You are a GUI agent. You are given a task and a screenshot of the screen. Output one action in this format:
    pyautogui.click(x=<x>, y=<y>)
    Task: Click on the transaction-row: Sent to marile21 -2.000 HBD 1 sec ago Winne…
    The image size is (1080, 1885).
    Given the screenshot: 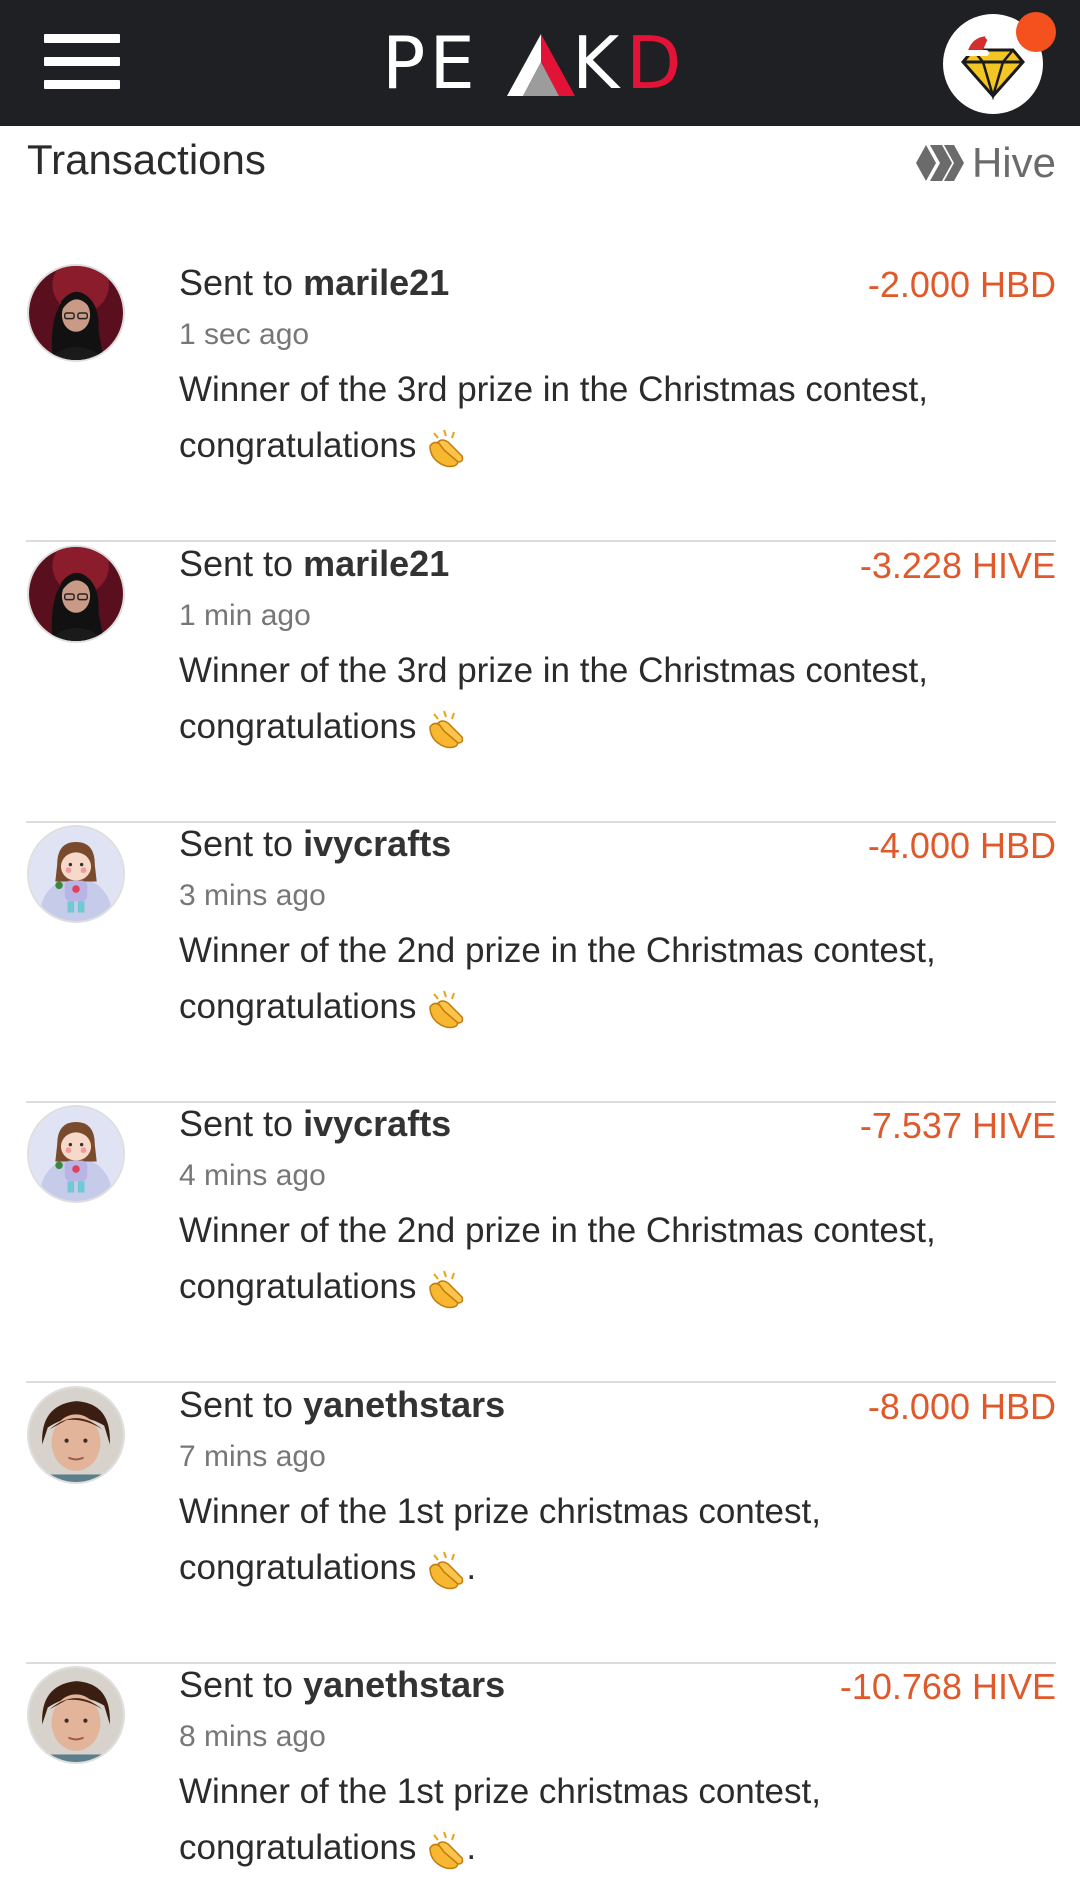 What is the action you would take?
    pyautogui.click(x=540, y=402)
    